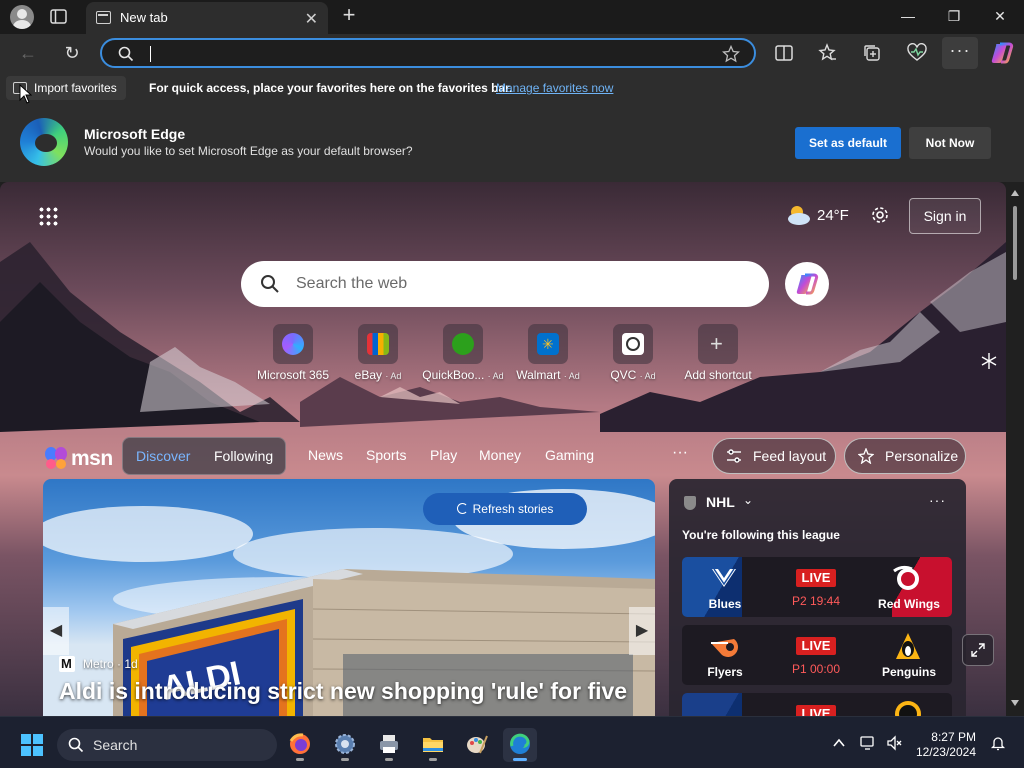  What do you see at coordinates (56, 458) in the screenshot?
I see `msn-butterfly-icon` at bounding box center [56, 458].